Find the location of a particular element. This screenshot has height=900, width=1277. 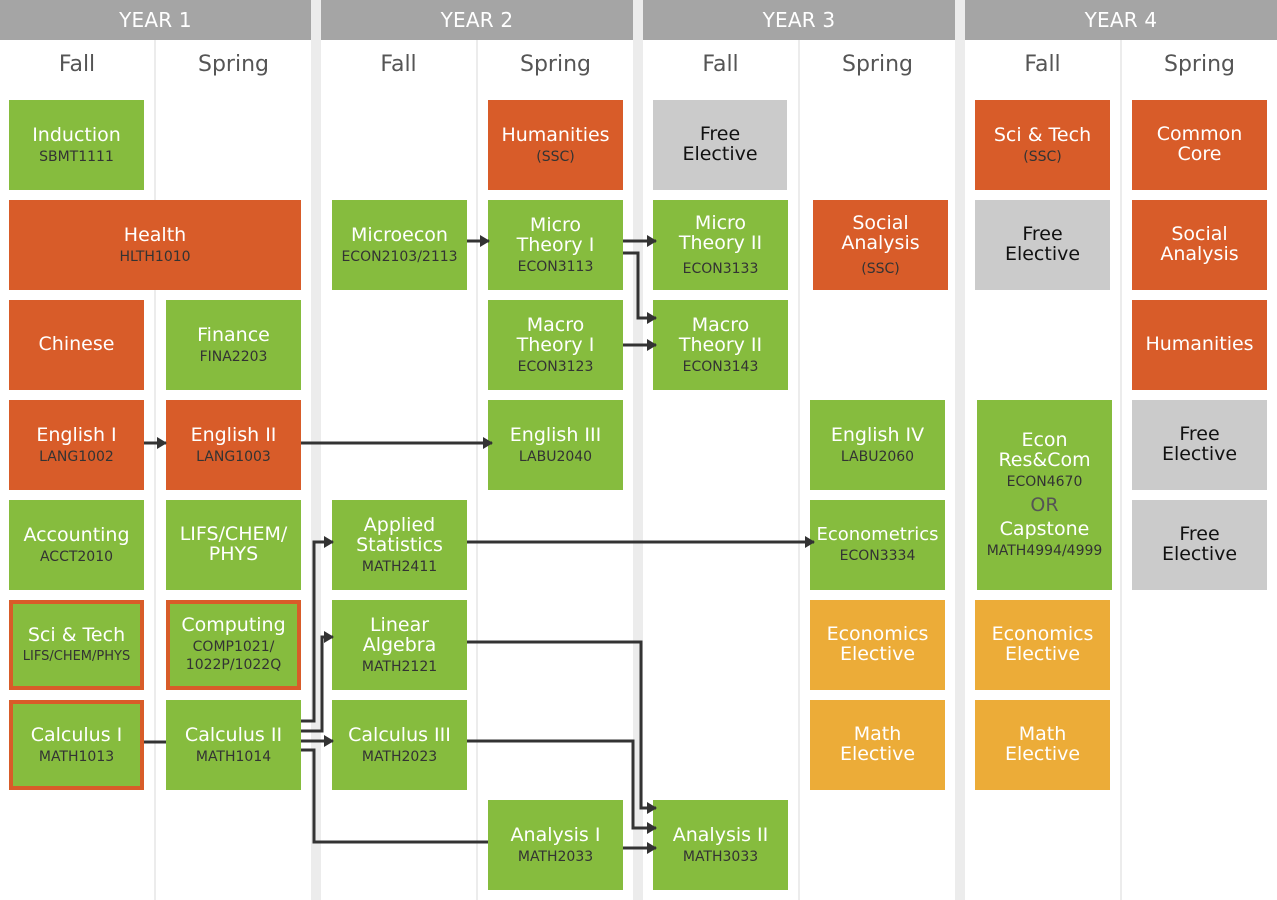

course-title: Chinese is located at coordinates (76, 344).